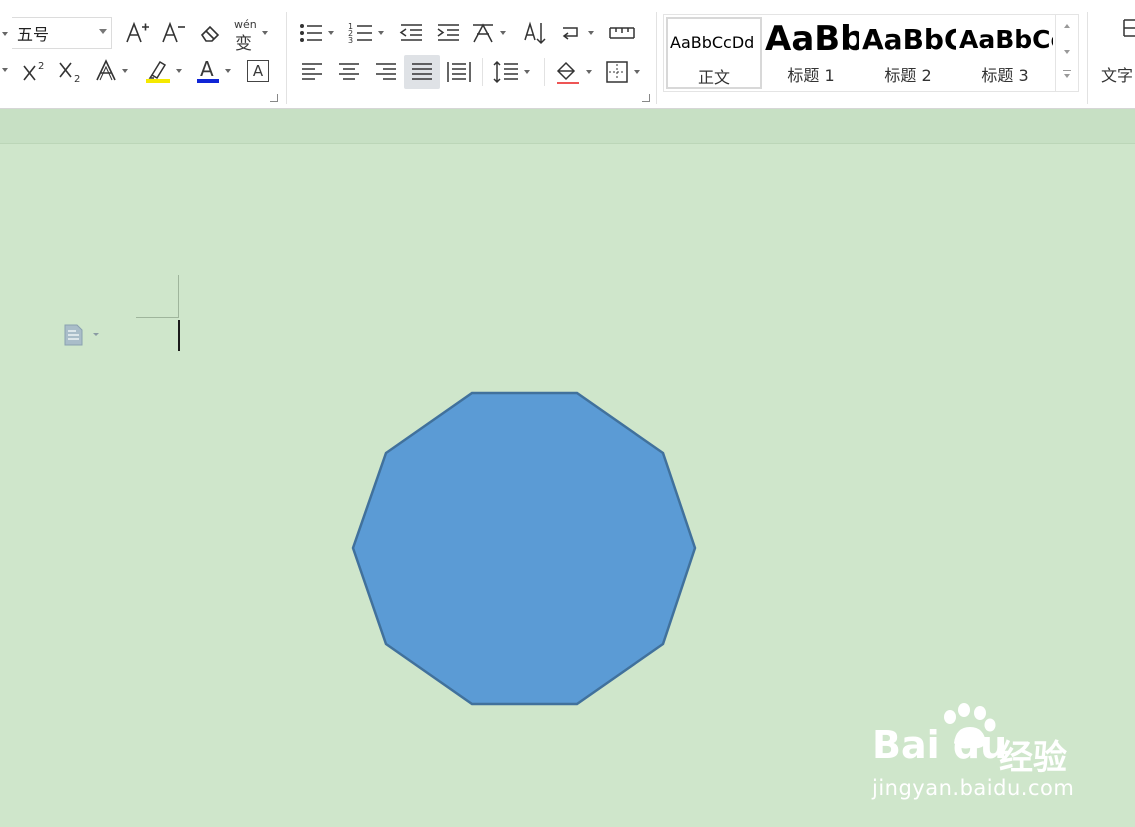  I want to click on watermark-brand: Bai du, so click(940, 745).